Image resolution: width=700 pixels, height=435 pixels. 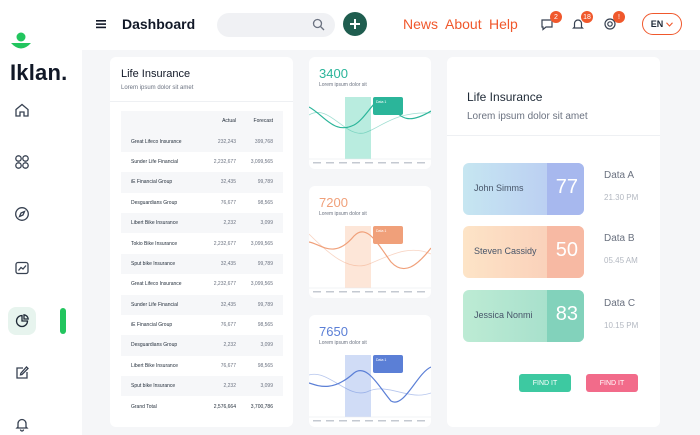 What do you see at coordinates (154, 202) in the screenshot?
I see `row-label: Desguardians Group` at bounding box center [154, 202].